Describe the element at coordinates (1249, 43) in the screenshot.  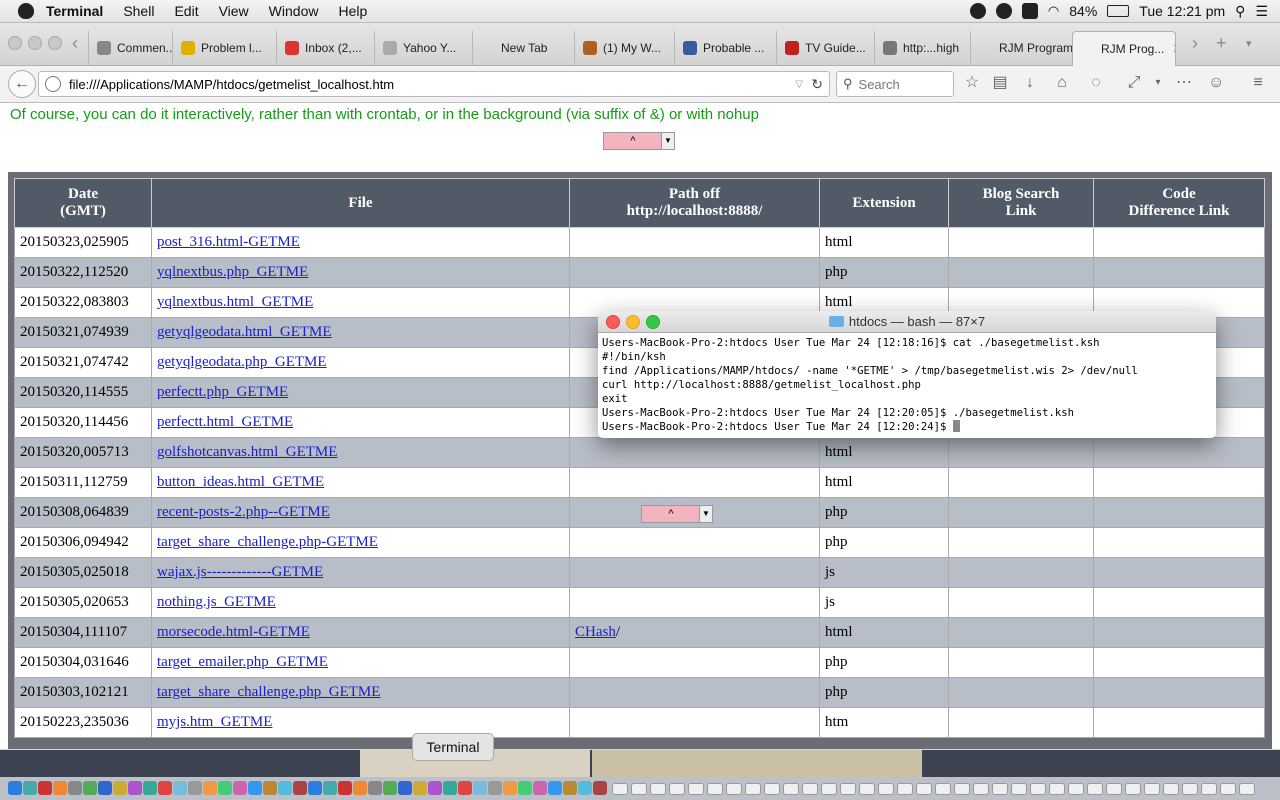
I see `tab-list-icon: ▾` at that location.